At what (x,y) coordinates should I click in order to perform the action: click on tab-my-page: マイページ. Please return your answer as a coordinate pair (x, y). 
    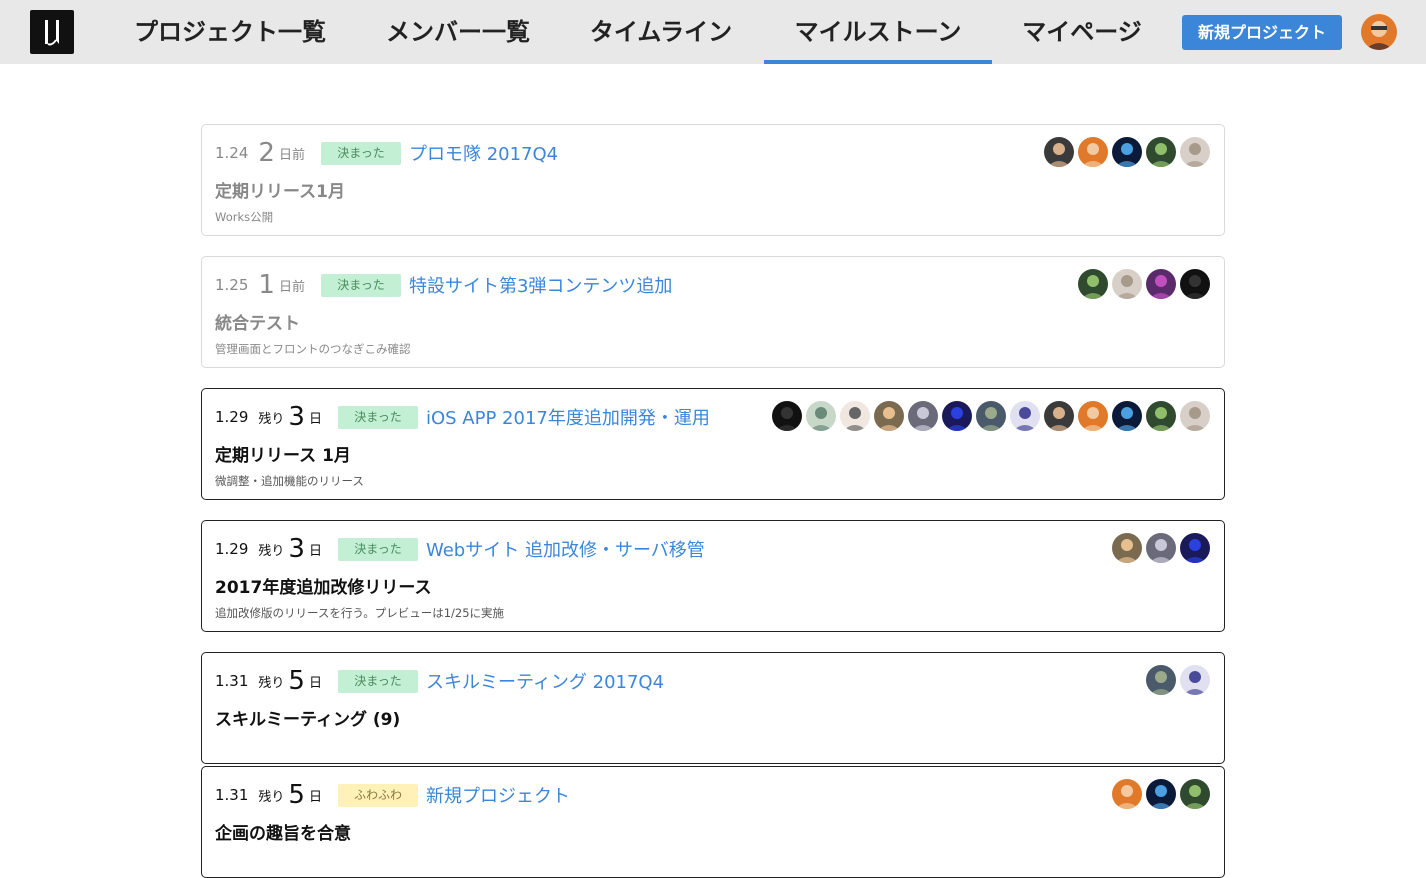
    Looking at the image, I should click on (1082, 32).